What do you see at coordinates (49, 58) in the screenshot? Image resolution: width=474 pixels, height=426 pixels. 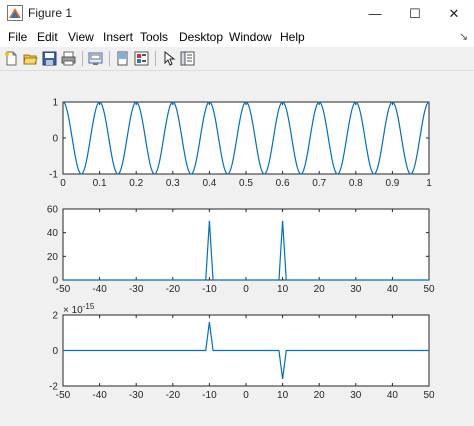 I see `save-icon` at bounding box center [49, 58].